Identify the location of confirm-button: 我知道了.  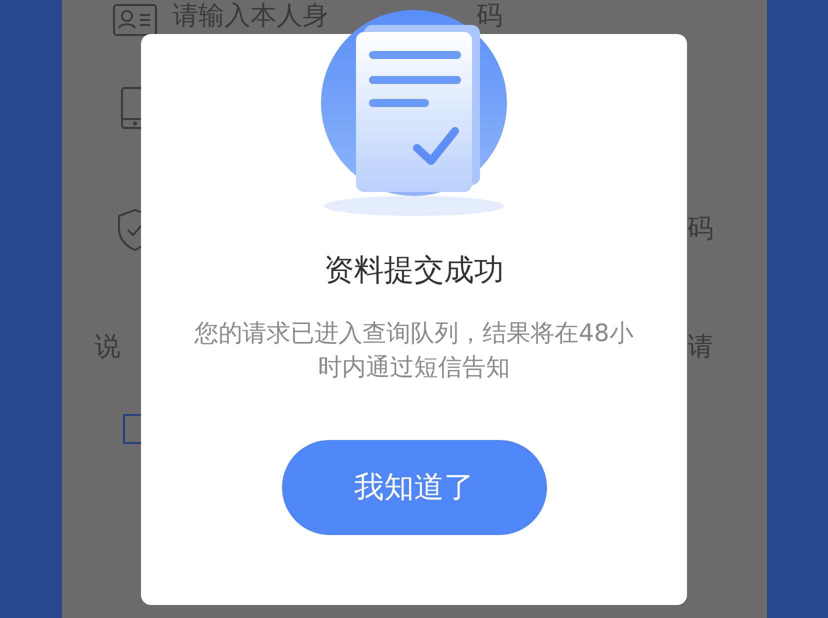
(414, 487).